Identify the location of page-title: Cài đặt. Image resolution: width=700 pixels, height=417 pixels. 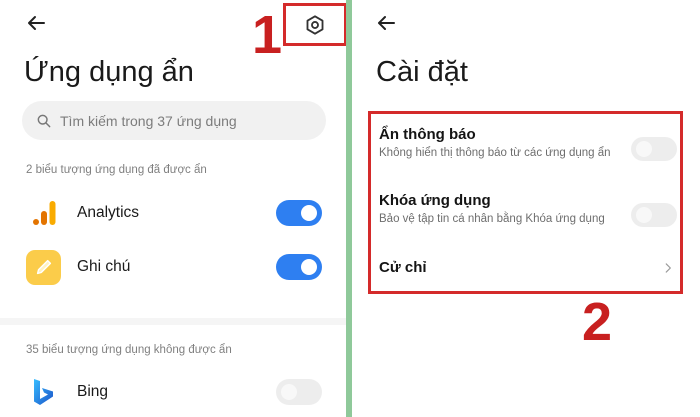
(422, 72).